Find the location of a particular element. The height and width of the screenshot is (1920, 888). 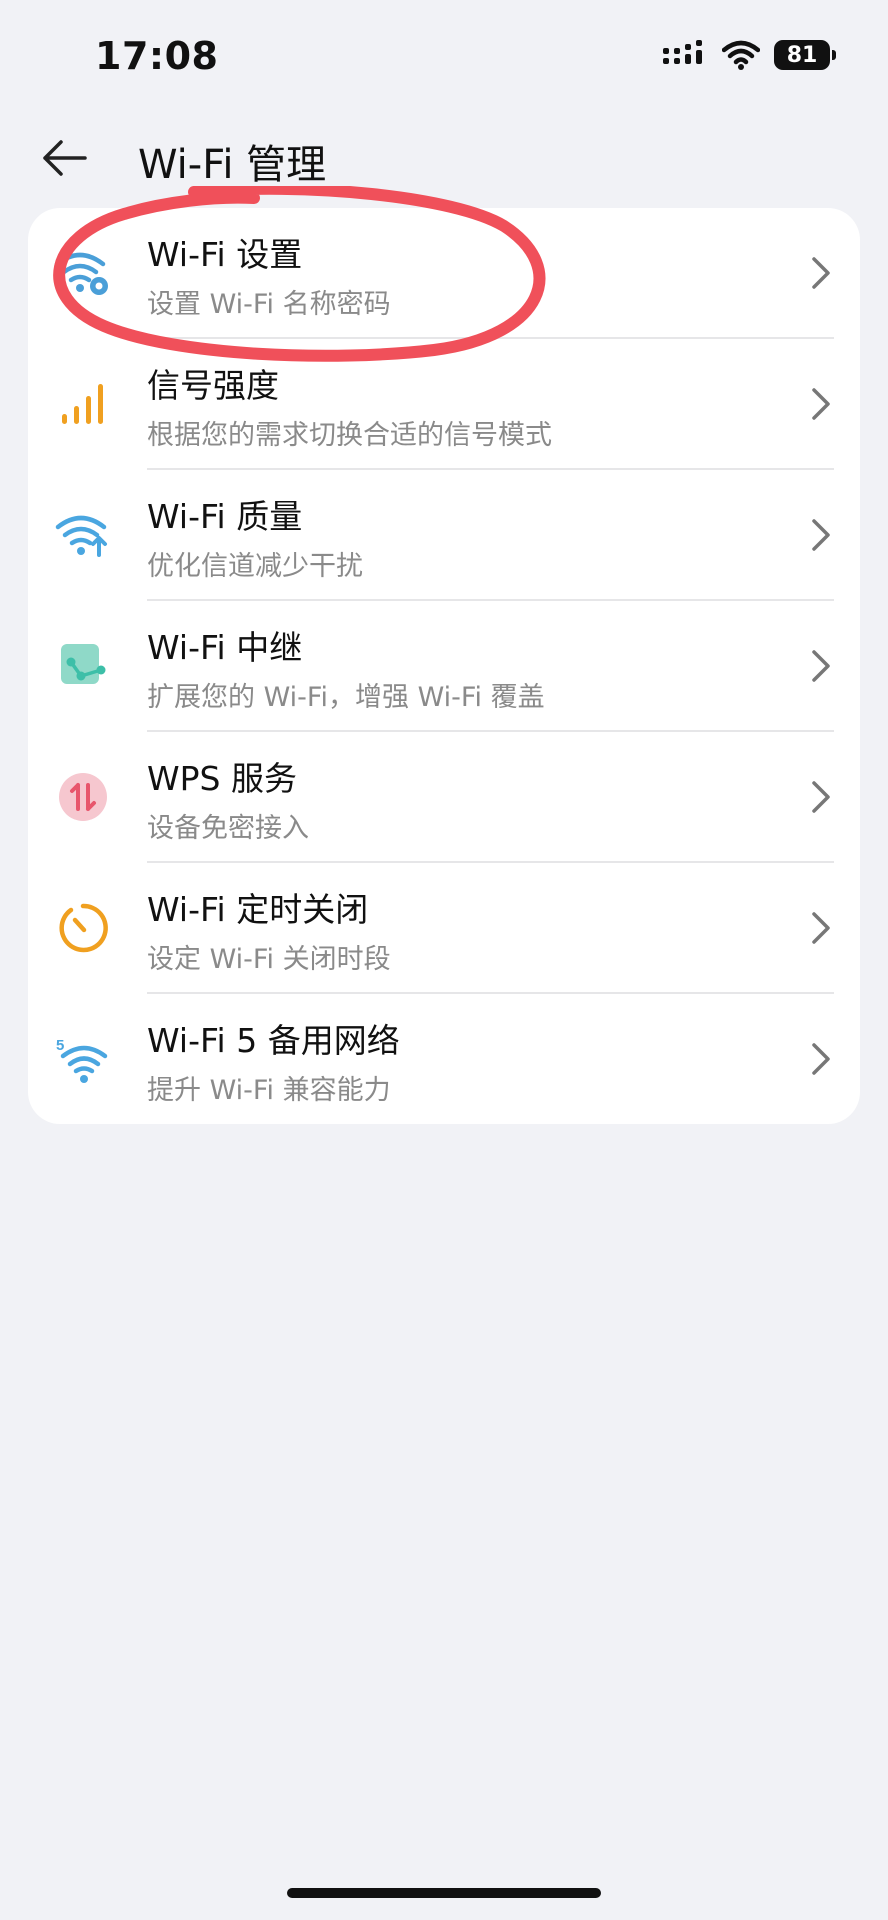

status-time: 17:08 is located at coordinates (157, 56).